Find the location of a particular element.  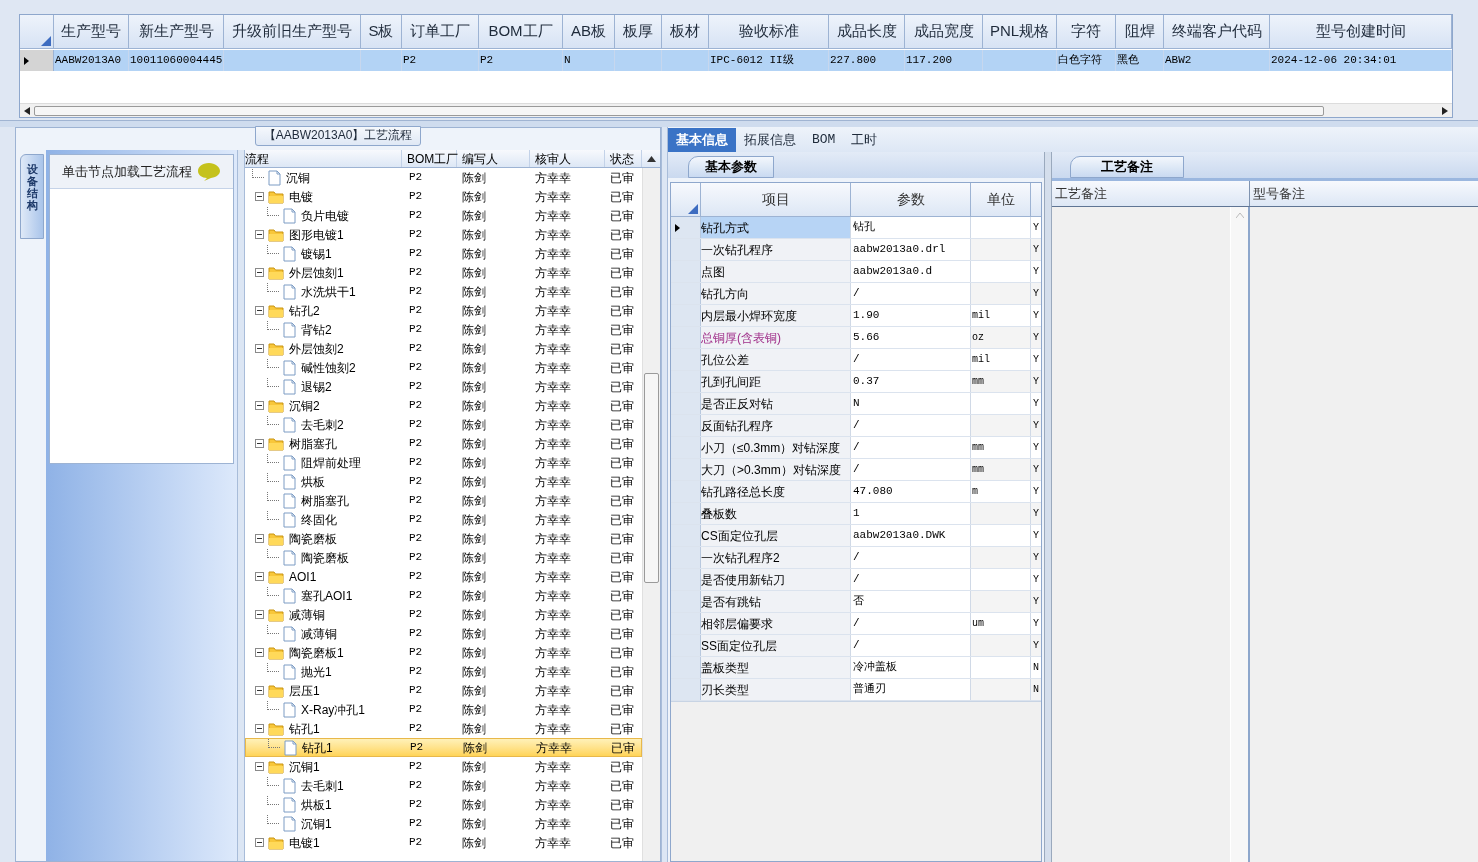

table-row: 反面钻孔程序 / Y is located at coordinates (856, 426).